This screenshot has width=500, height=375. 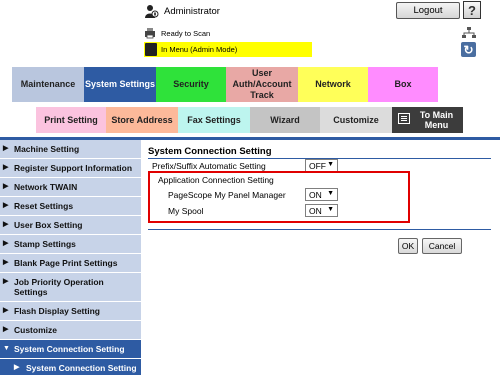 I want to click on status-text: Ready to Scan, so click(x=186, y=33).